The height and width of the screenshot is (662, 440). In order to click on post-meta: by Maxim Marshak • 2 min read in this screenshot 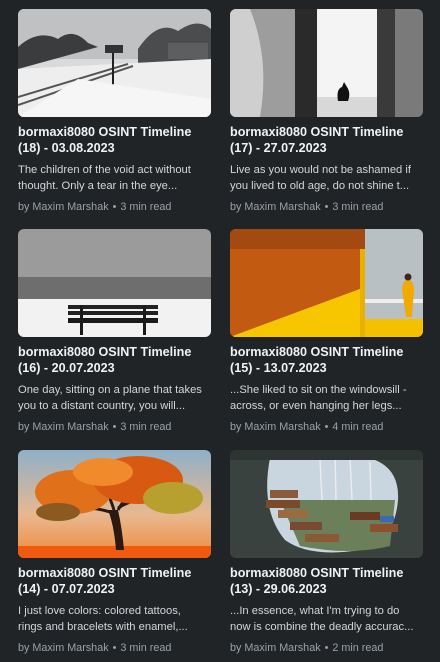, I will do `click(327, 648)`.